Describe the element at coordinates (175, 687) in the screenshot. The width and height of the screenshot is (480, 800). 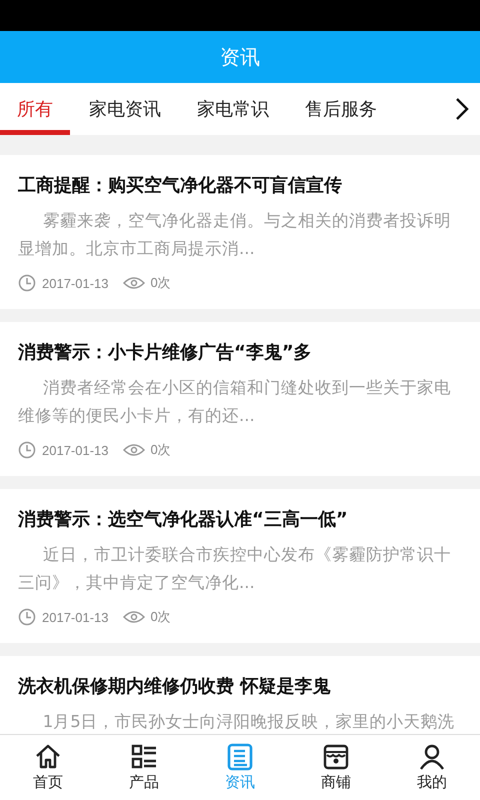
I see `article-title: 洗衣机保修期内维修仍收费 怀疑是李鬼` at that location.